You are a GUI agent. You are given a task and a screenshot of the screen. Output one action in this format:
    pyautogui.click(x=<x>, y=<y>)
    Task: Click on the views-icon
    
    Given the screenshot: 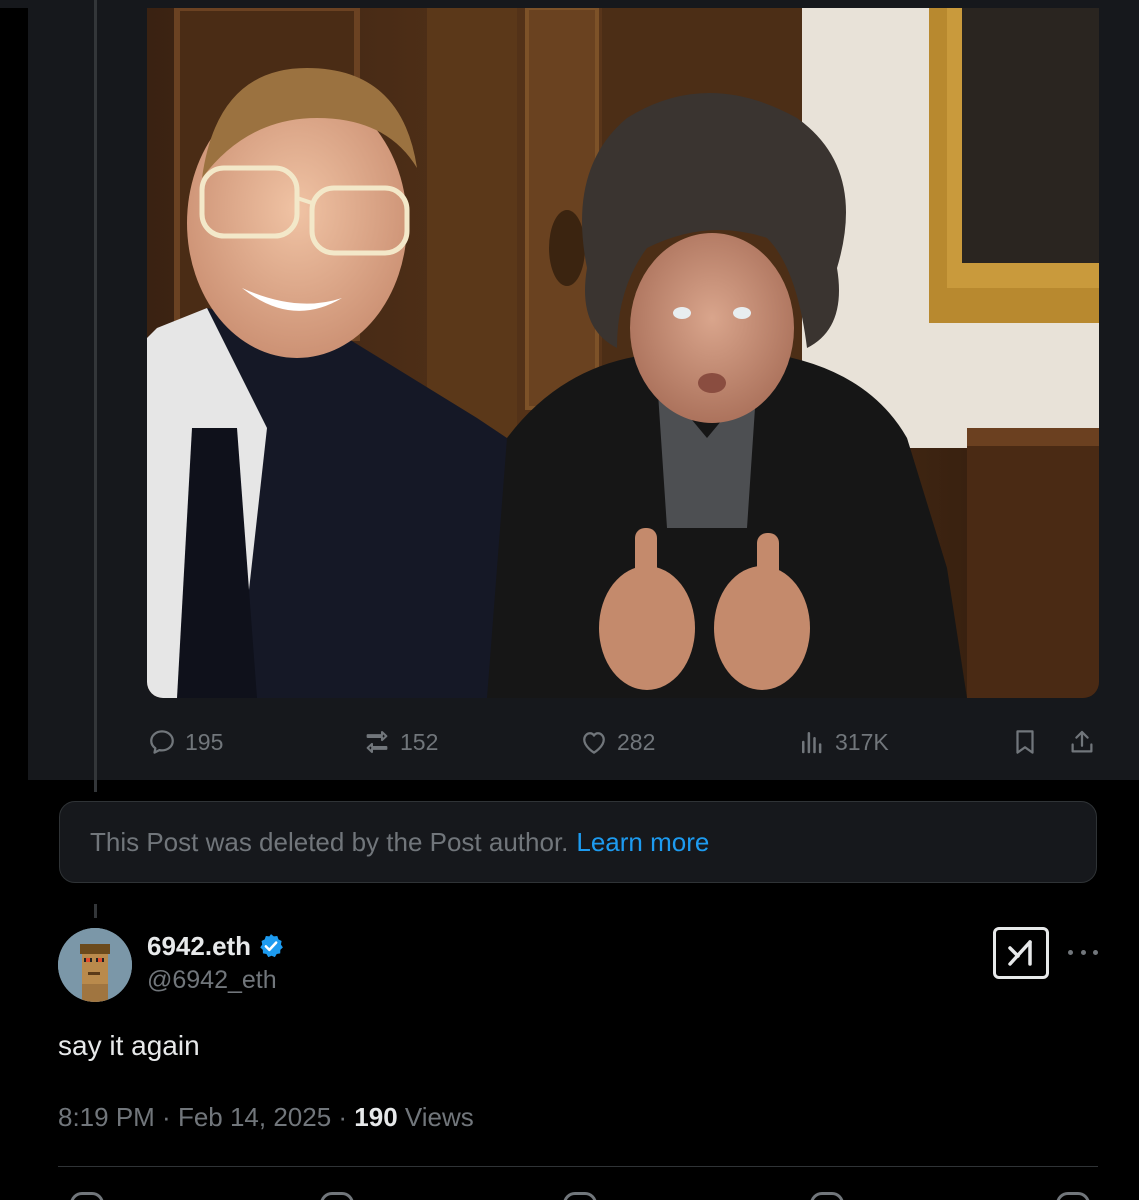 What is the action you would take?
    pyautogui.click(x=812, y=743)
    